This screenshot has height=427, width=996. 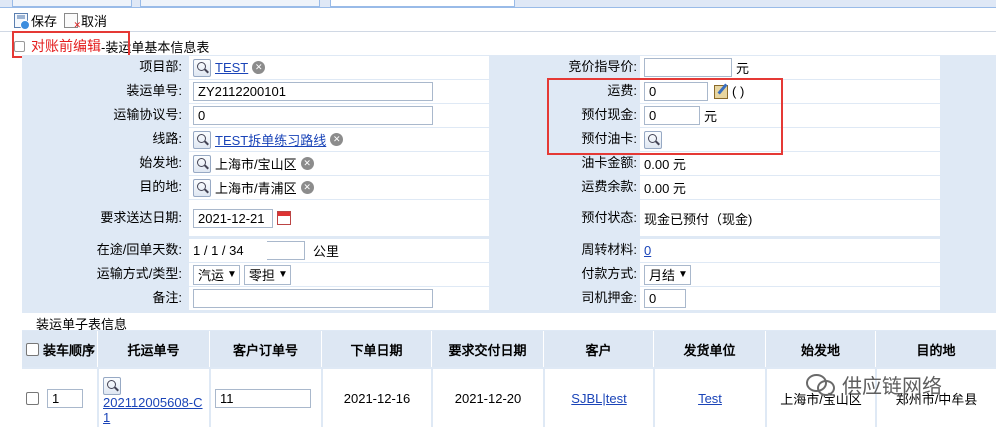 What do you see at coordinates (94, 21) in the screenshot?
I see `cancel-label: 取消` at bounding box center [94, 21].